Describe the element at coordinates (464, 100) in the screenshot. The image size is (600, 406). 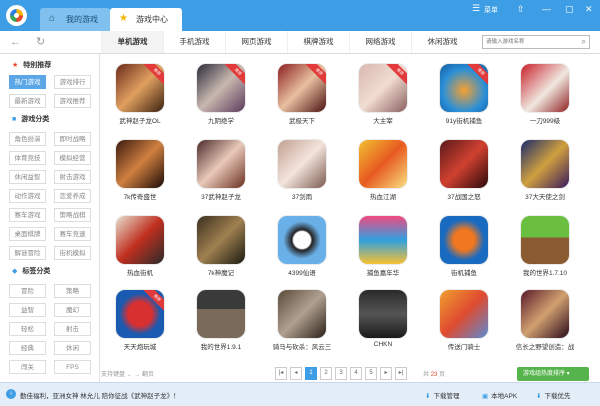
I see `game-card: 推荐 91y街机捕鱼` at that location.